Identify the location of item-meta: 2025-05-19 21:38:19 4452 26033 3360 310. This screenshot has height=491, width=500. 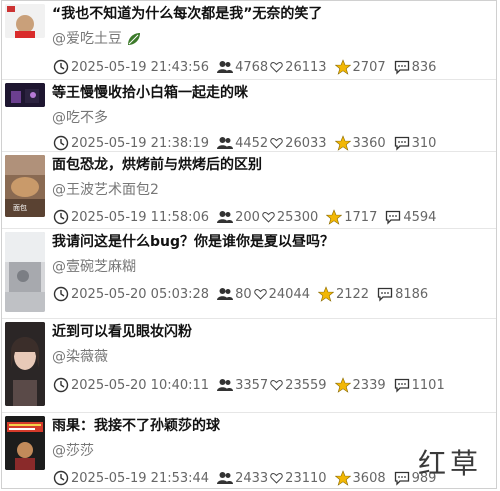
(244, 143).